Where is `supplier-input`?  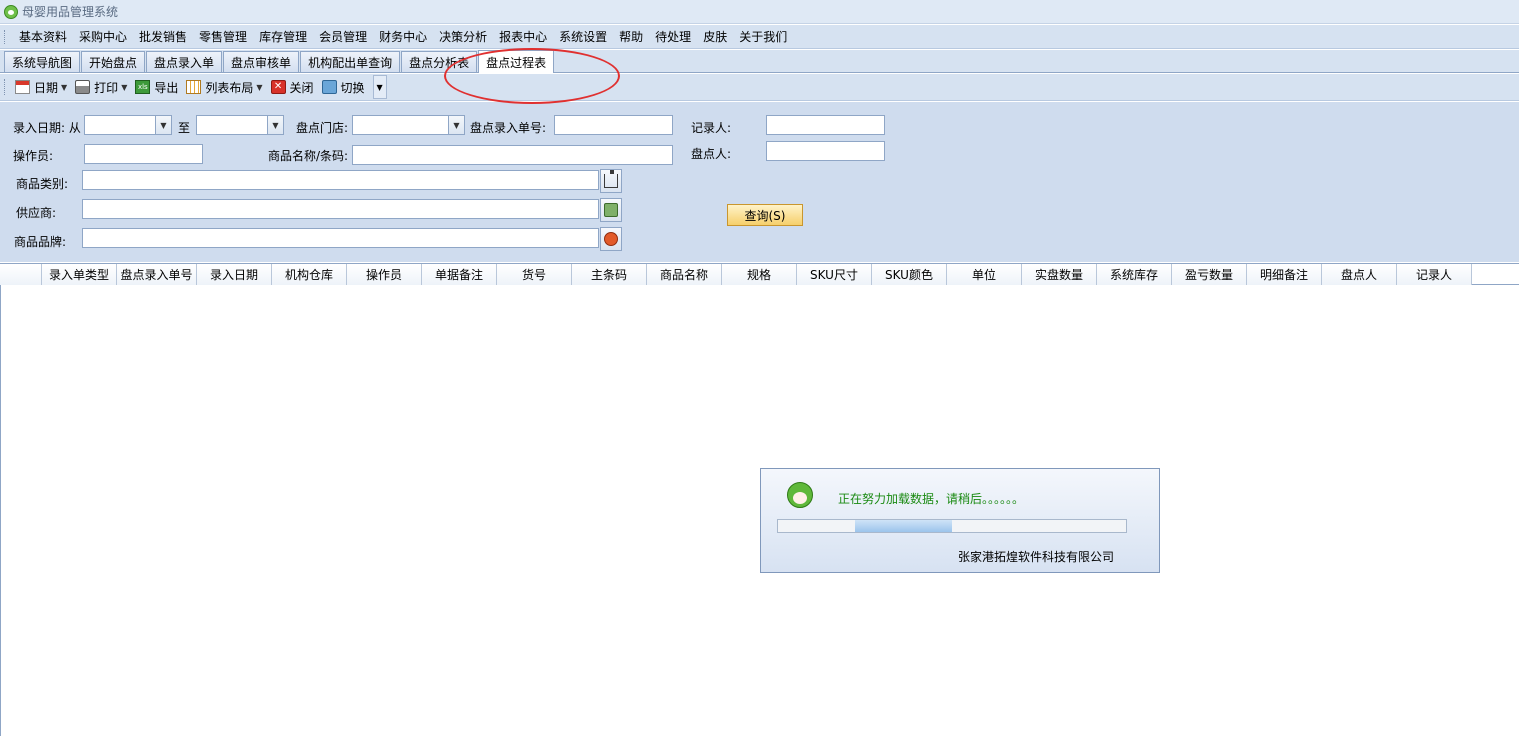 supplier-input is located at coordinates (340, 209).